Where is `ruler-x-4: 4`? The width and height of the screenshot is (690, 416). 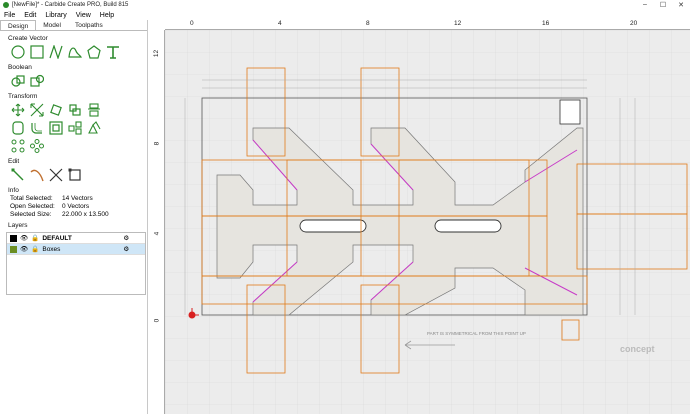 ruler-x-4: 4 is located at coordinates (280, 23).